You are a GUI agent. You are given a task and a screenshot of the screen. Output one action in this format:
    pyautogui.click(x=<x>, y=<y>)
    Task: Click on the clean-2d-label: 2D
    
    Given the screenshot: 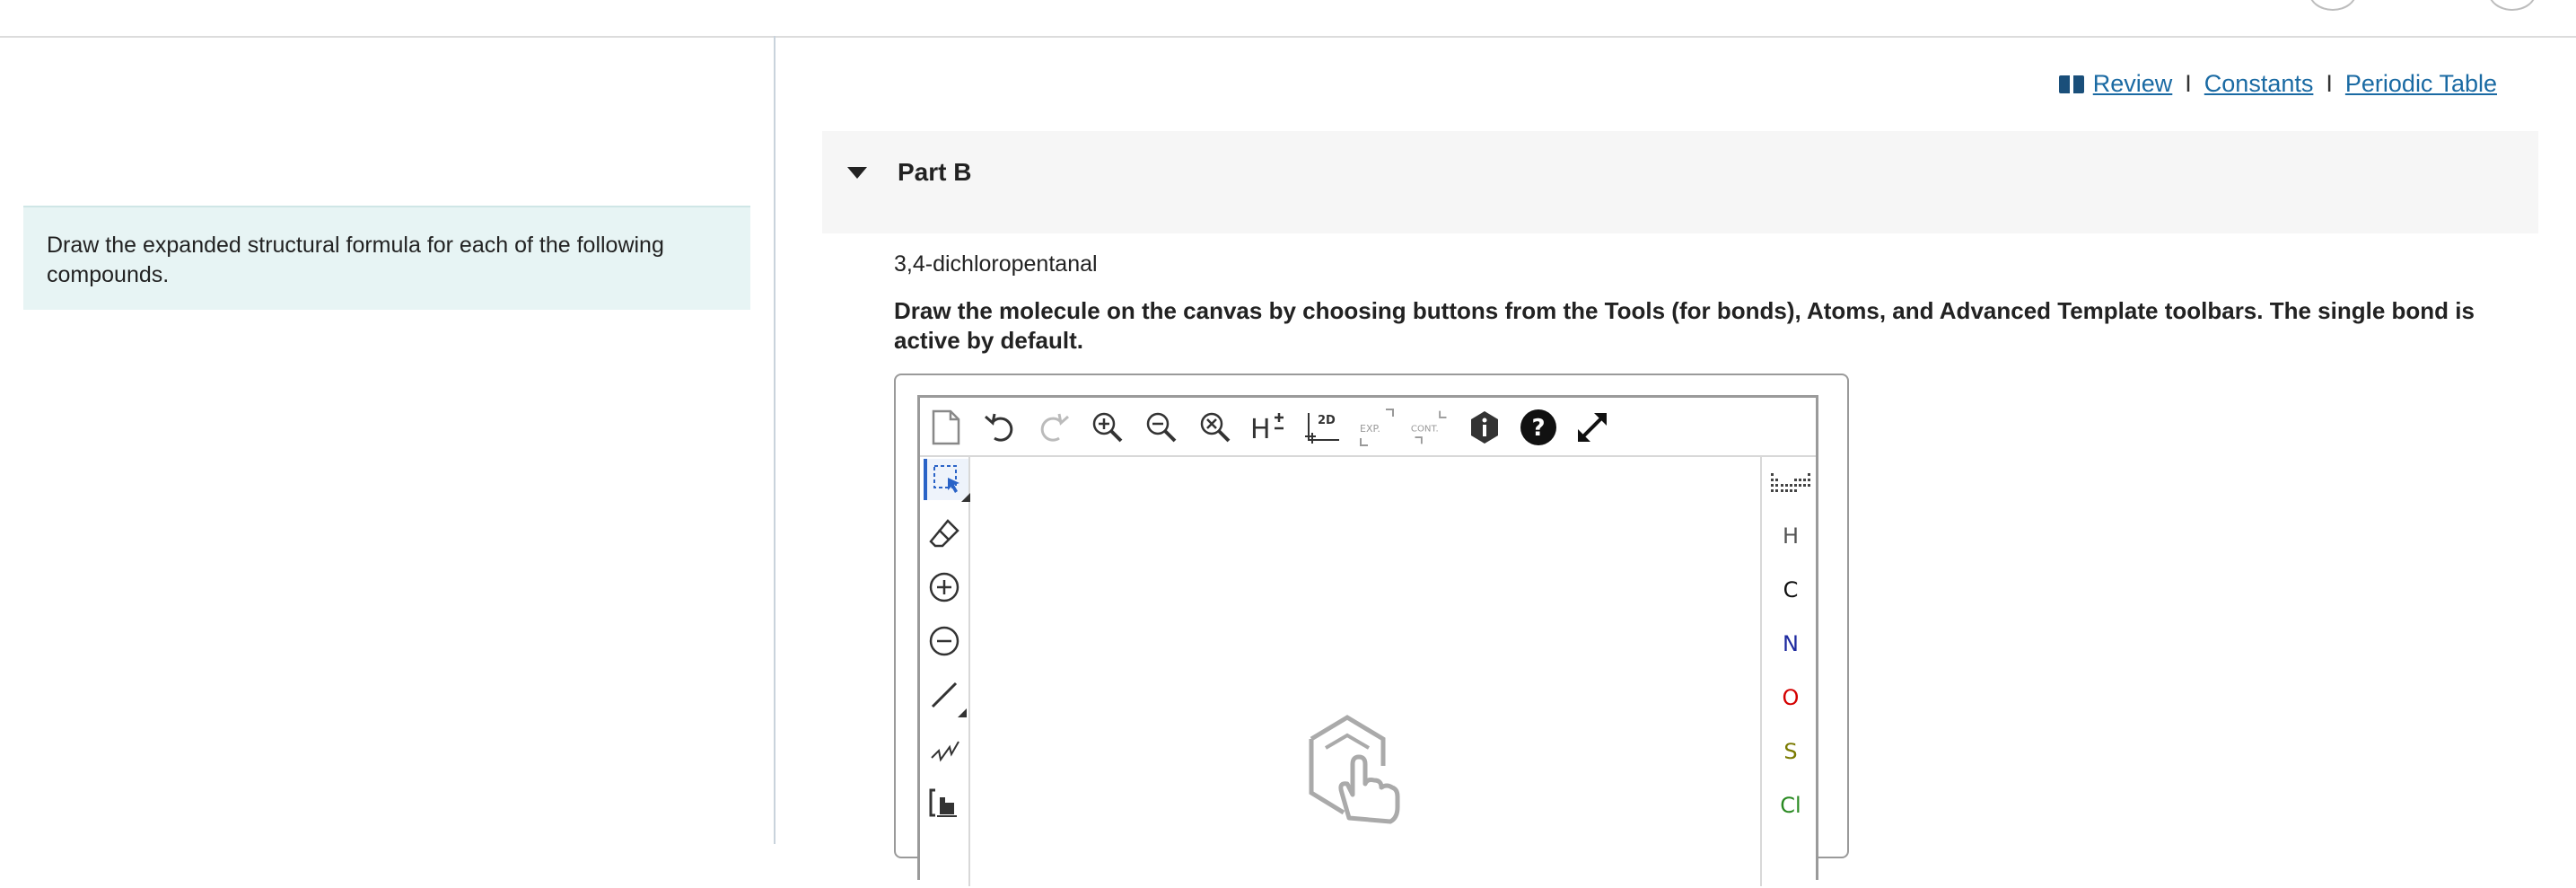 What is the action you would take?
    pyautogui.click(x=1327, y=421)
    